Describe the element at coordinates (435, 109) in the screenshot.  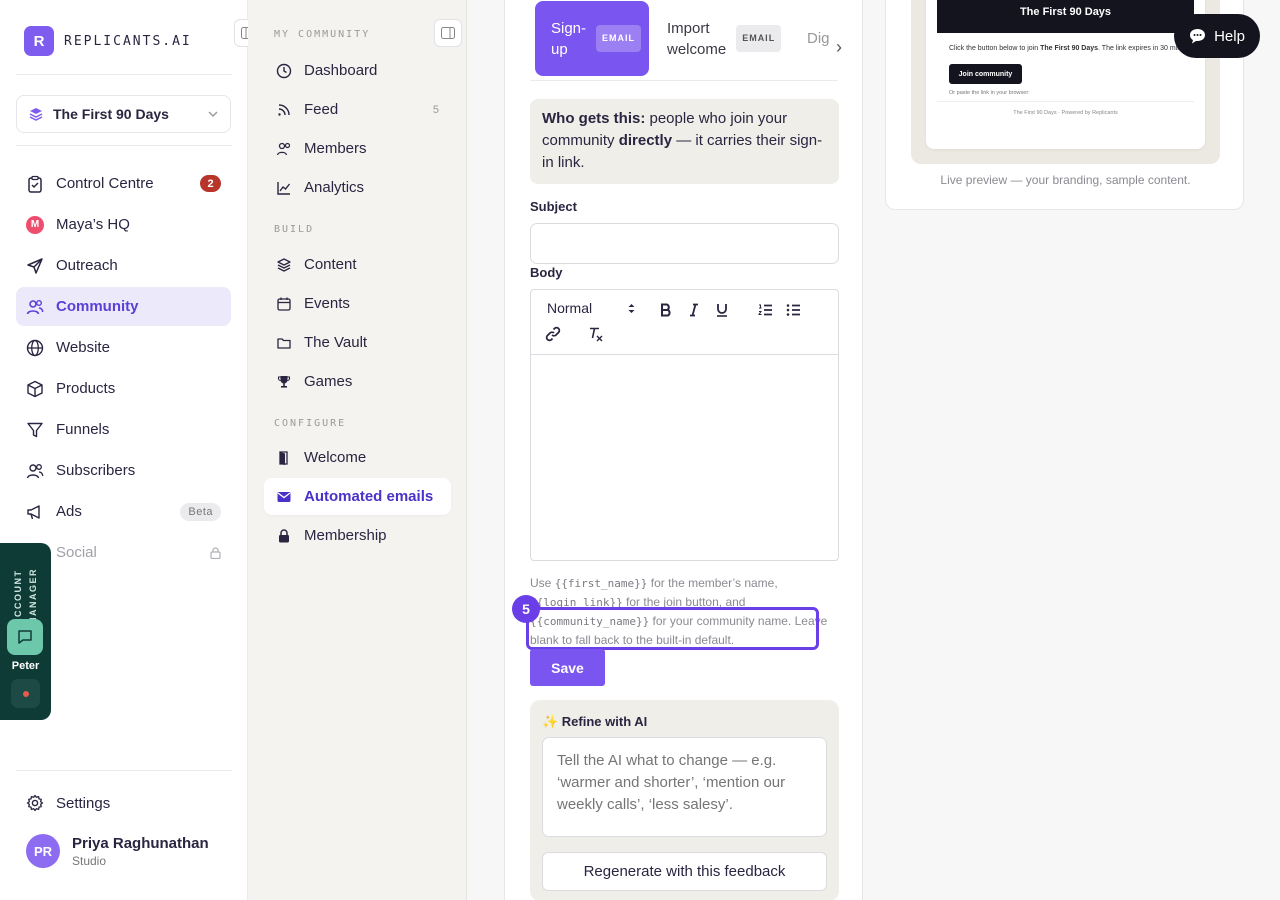
I see `feed-count: 5` at that location.